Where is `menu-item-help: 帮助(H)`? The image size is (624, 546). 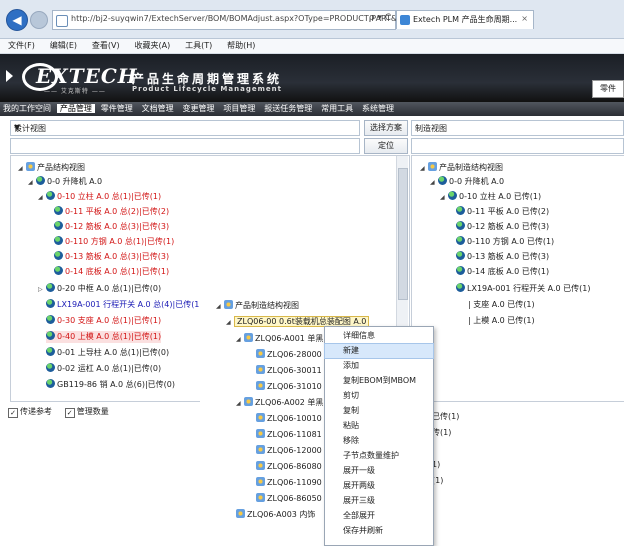 menu-item-help: 帮助(H) is located at coordinates (241, 45).